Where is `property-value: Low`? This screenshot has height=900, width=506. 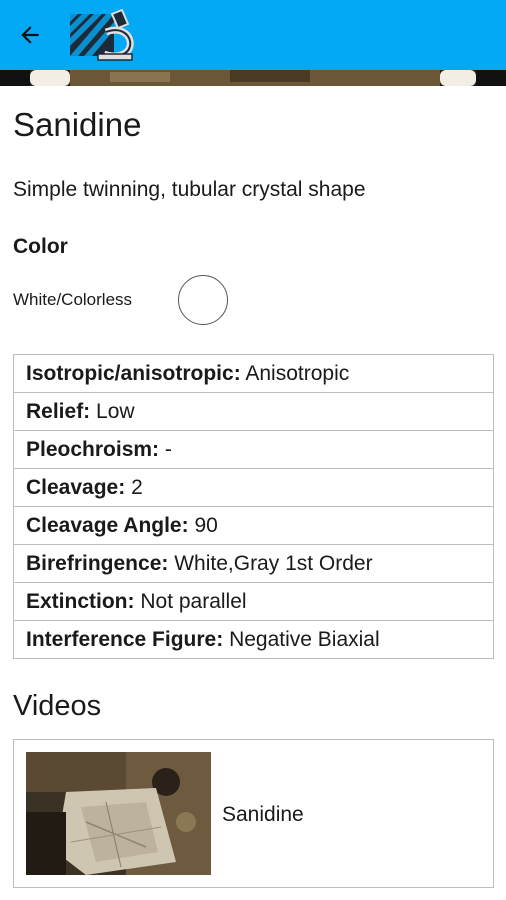
property-value: Low is located at coordinates (115, 411).